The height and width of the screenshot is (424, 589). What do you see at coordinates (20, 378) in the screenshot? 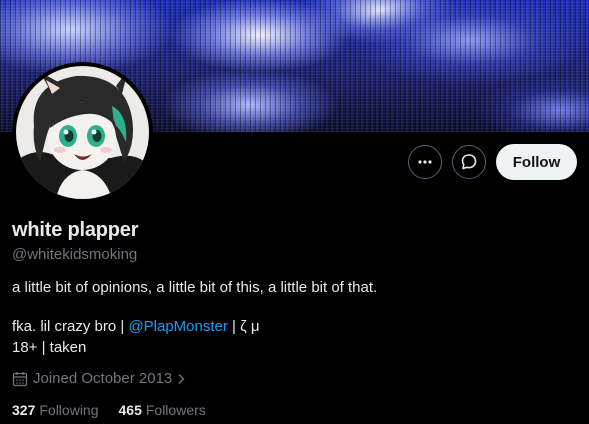
I see `calendar-icon` at bounding box center [20, 378].